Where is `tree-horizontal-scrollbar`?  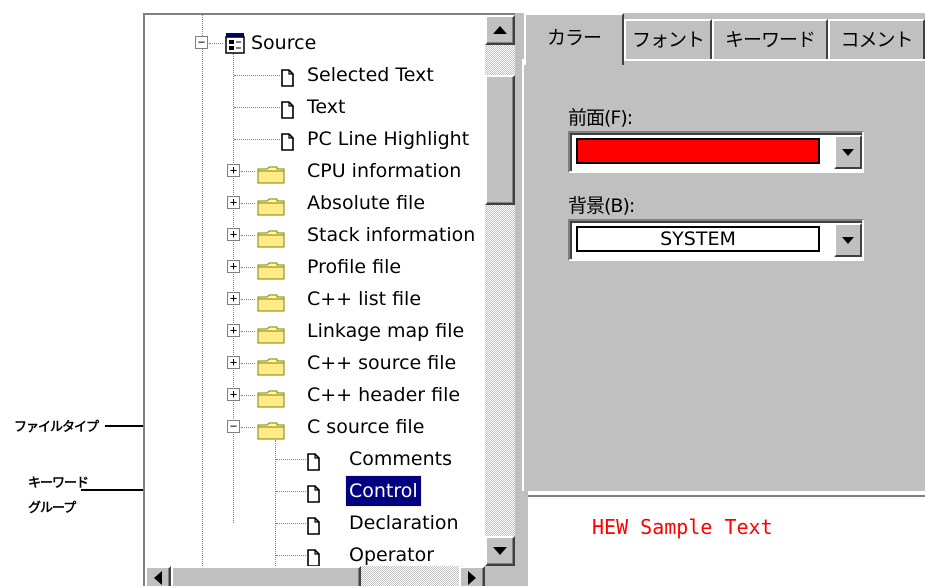
tree-horizontal-scrollbar is located at coordinates (315, 576).